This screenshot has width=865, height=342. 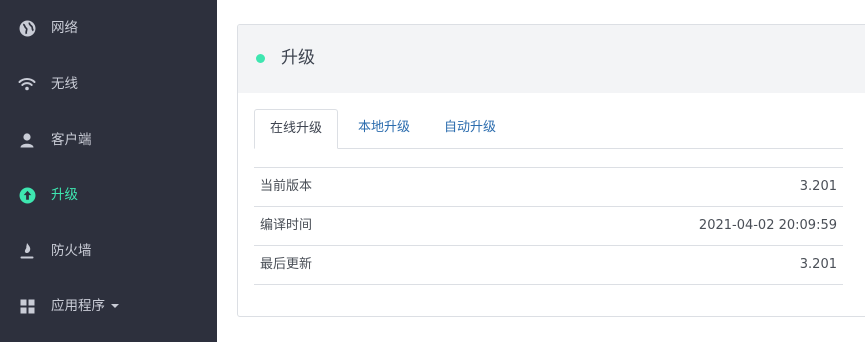 I want to click on sidebar-item-label: 网络, so click(x=64, y=28).